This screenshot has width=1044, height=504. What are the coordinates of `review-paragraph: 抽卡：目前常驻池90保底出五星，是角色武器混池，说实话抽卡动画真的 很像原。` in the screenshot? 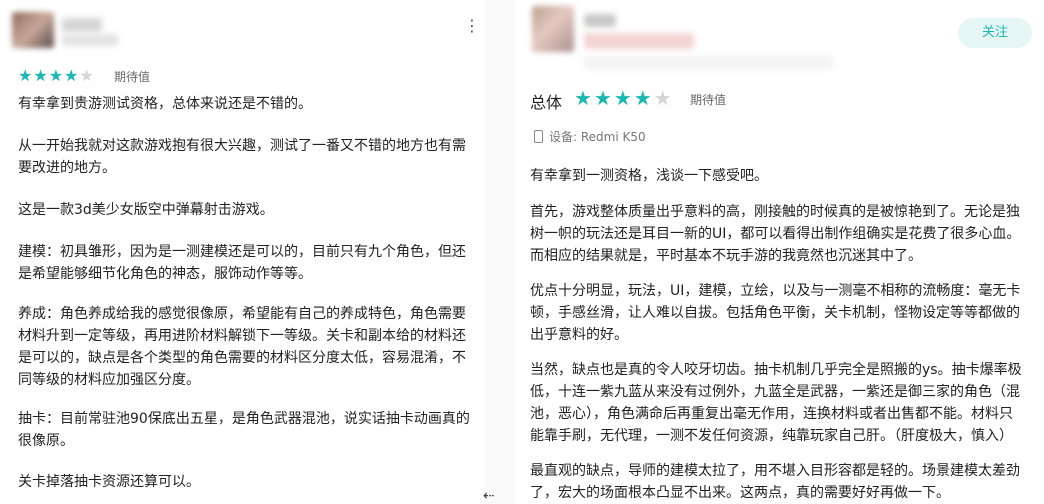 It's located at (244, 430).